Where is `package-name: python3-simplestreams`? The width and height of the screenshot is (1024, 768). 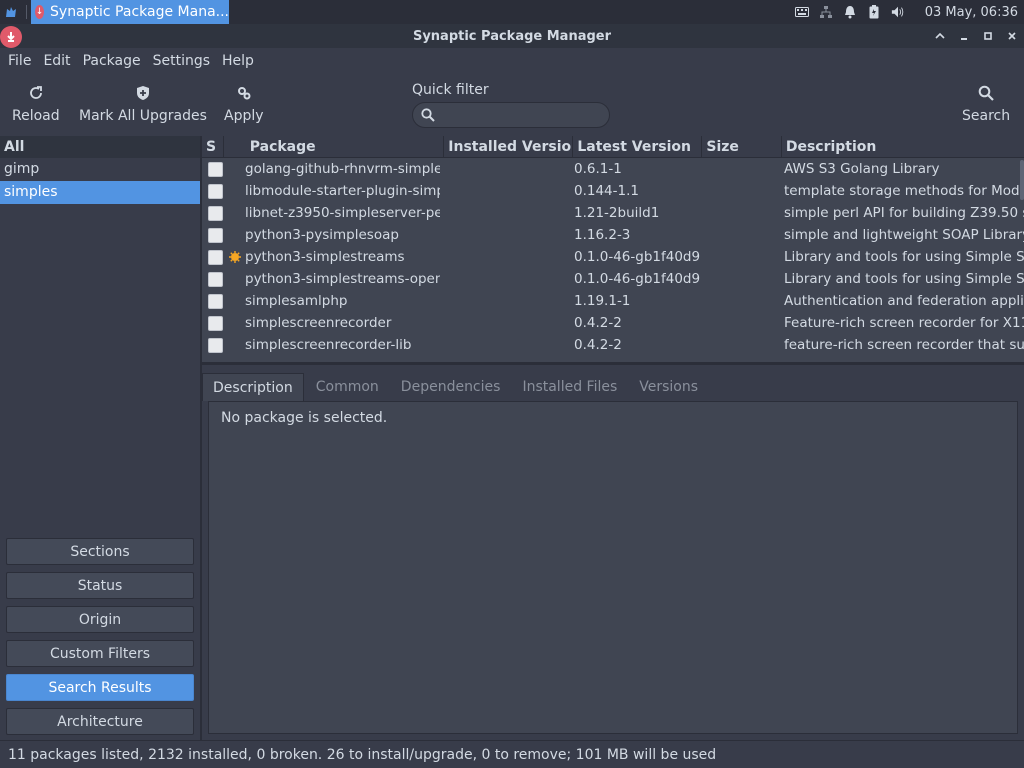 package-name: python3-simplestreams is located at coordinates (325, 257).